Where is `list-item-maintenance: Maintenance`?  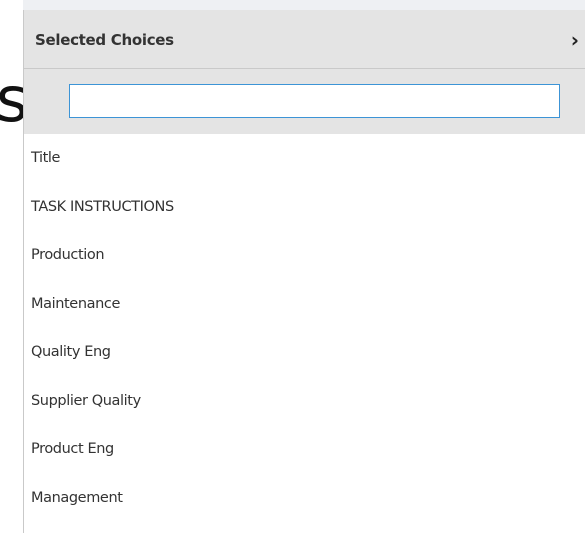 list-item-maintenance: Maintenance is located at coordinates (304, 304).